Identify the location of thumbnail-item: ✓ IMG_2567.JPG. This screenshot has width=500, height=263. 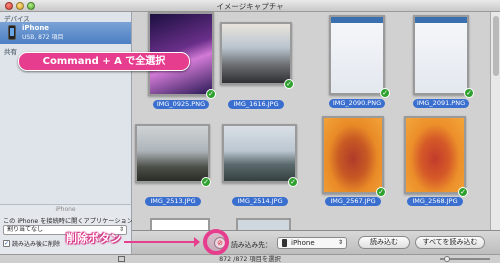
(353, 161).